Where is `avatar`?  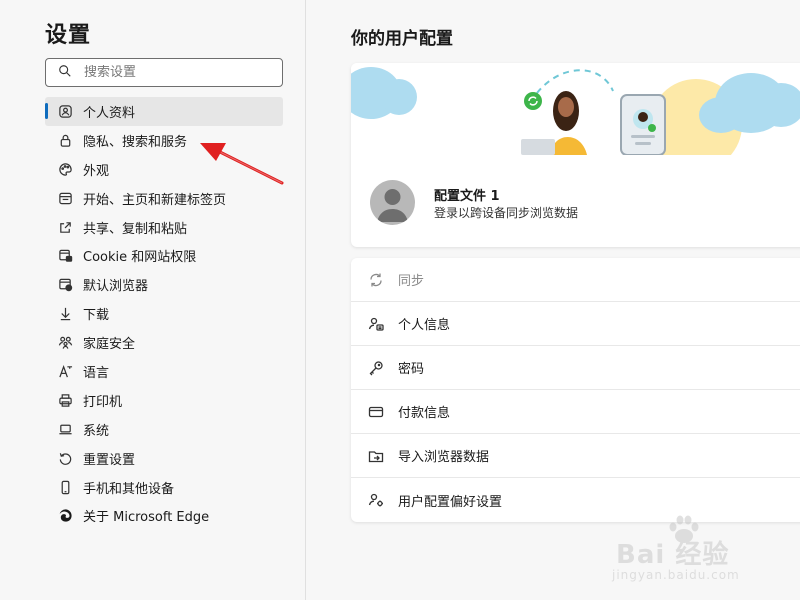
avatar is located at coordinates (392, 202).